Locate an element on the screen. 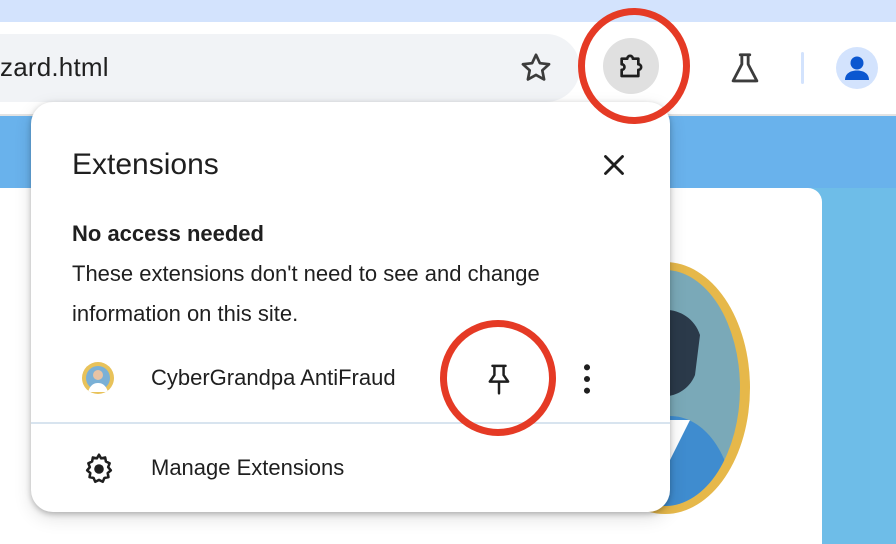 The height and width of the screenshot is (544, 896). gear-icon is located at coordinates (99, 468).